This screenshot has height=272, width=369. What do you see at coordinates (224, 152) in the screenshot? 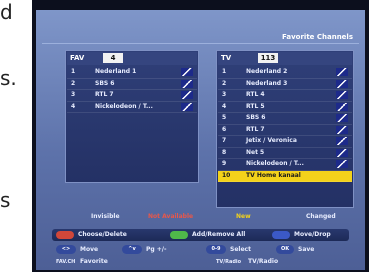
I see `channel-number: 8` at bounding box center [224, 152].